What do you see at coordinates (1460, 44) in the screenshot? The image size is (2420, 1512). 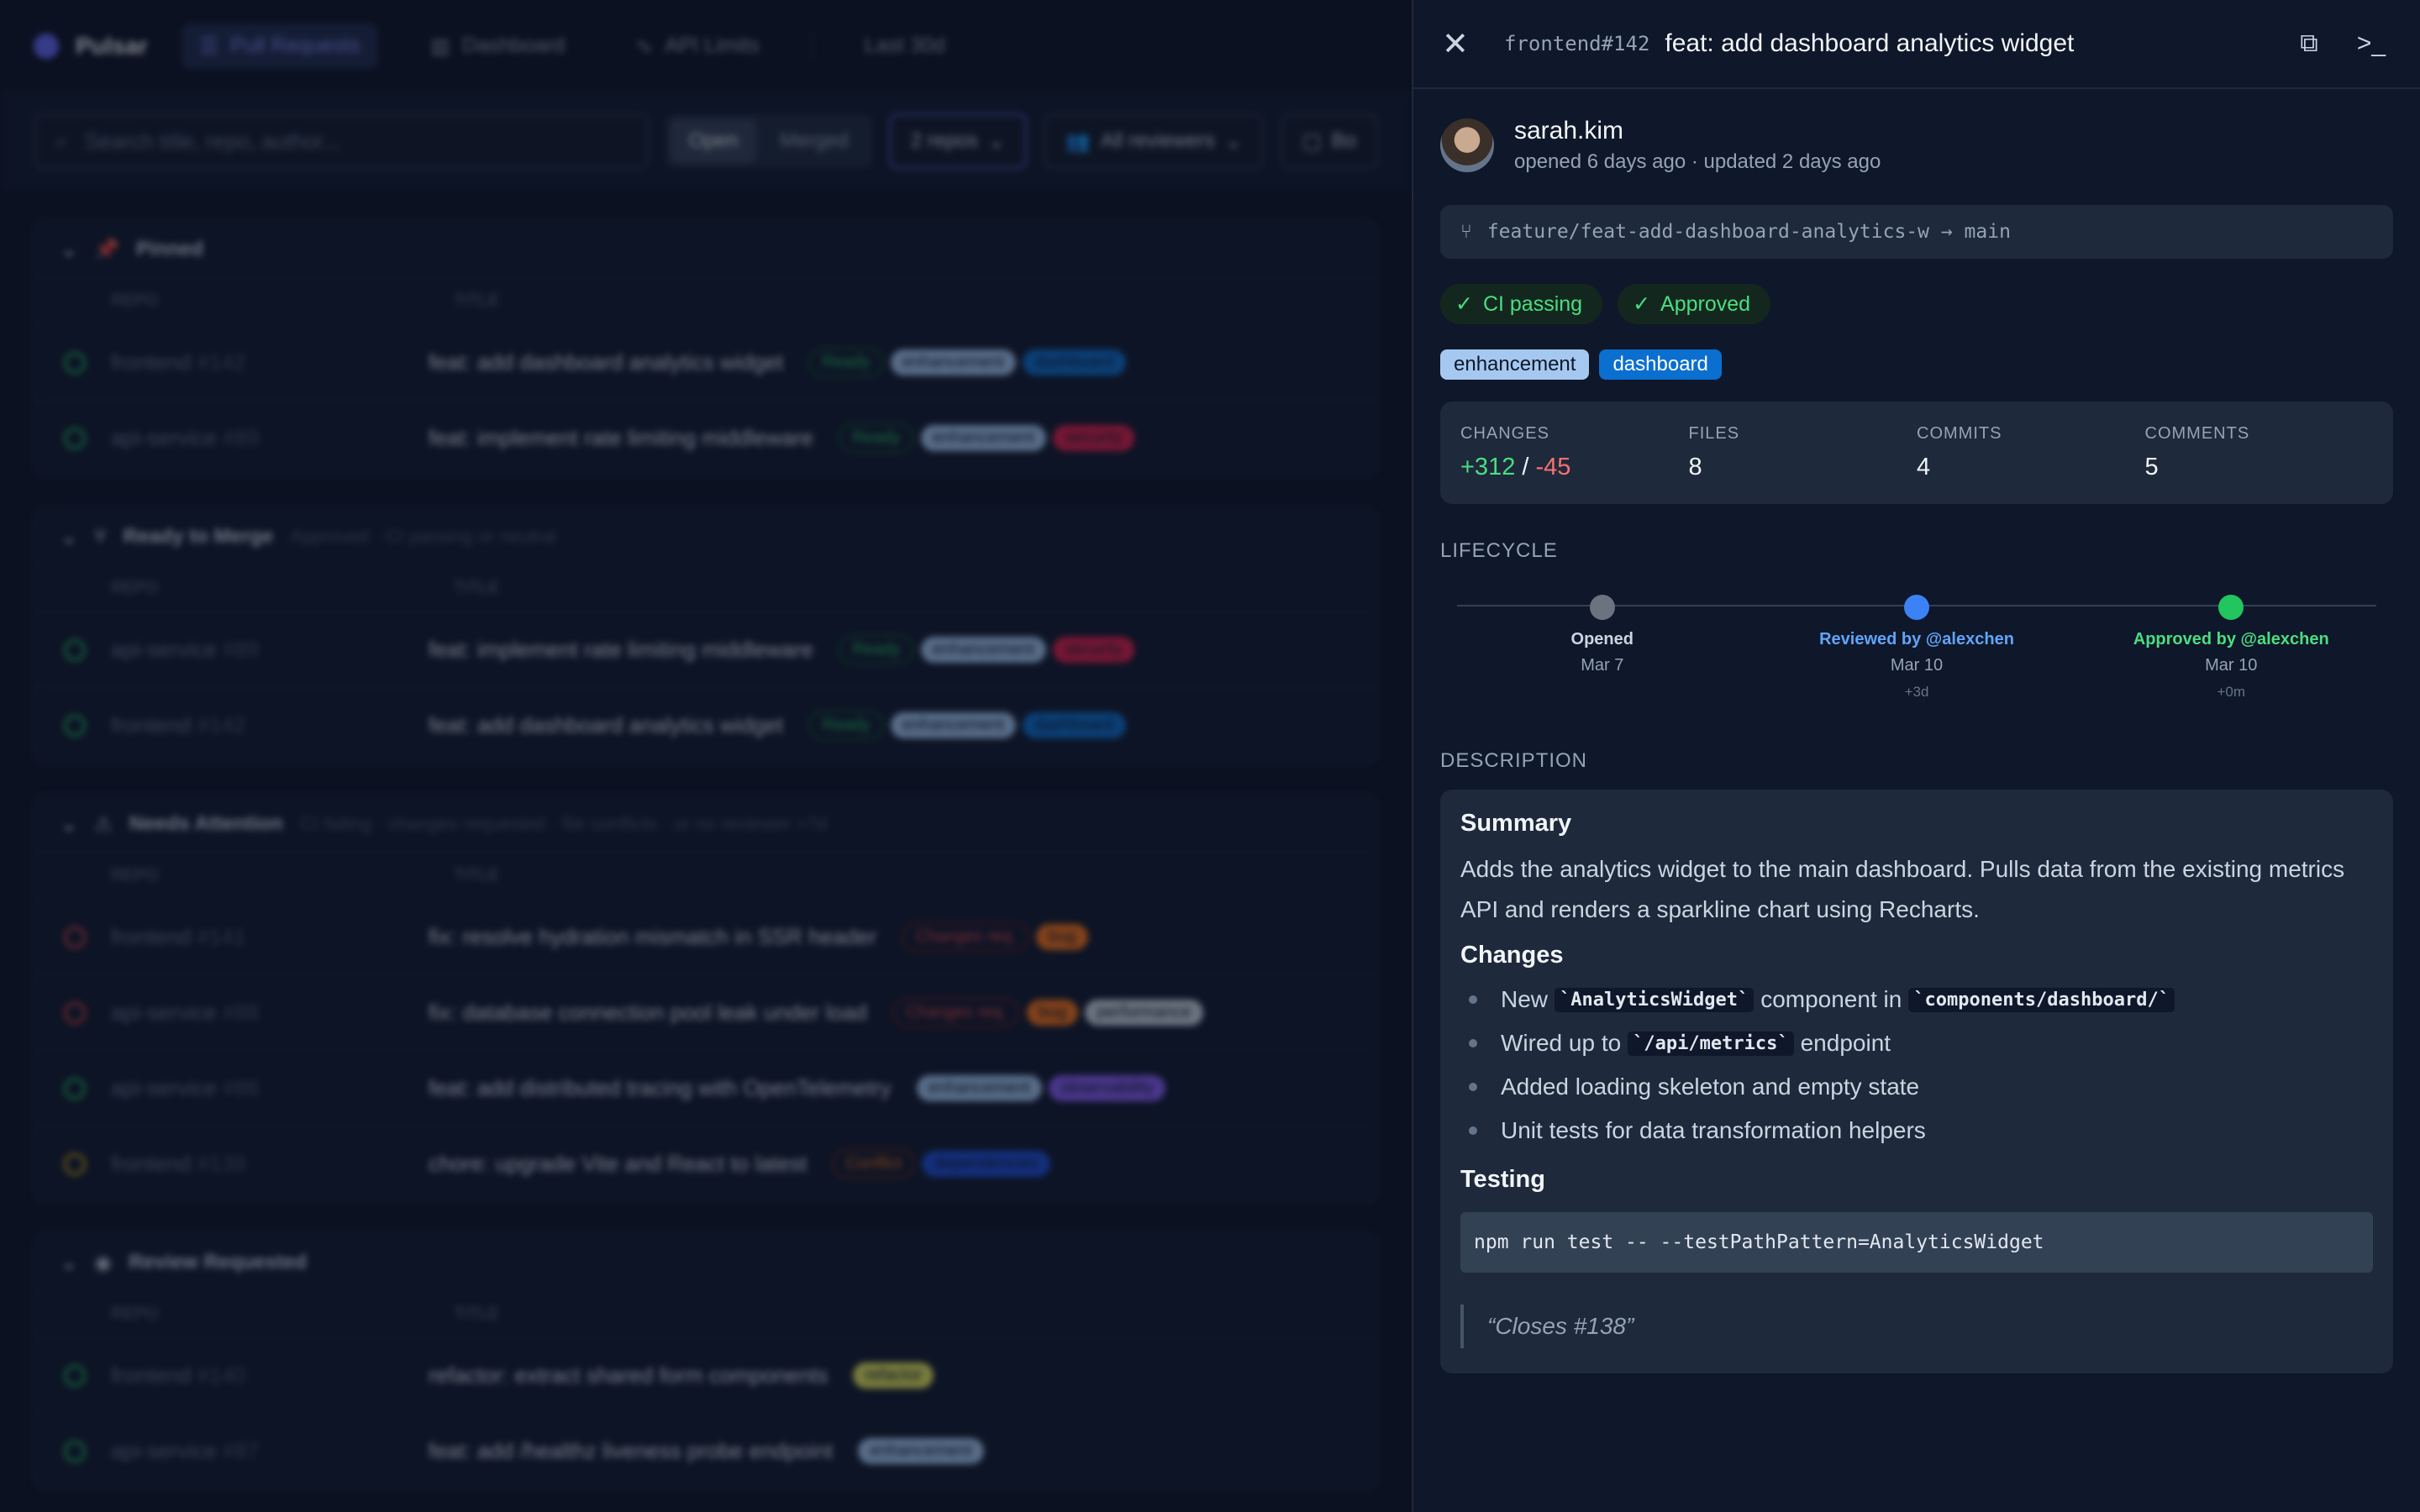 I see `close-icon: ✕` at bounding box center [1460, 44].